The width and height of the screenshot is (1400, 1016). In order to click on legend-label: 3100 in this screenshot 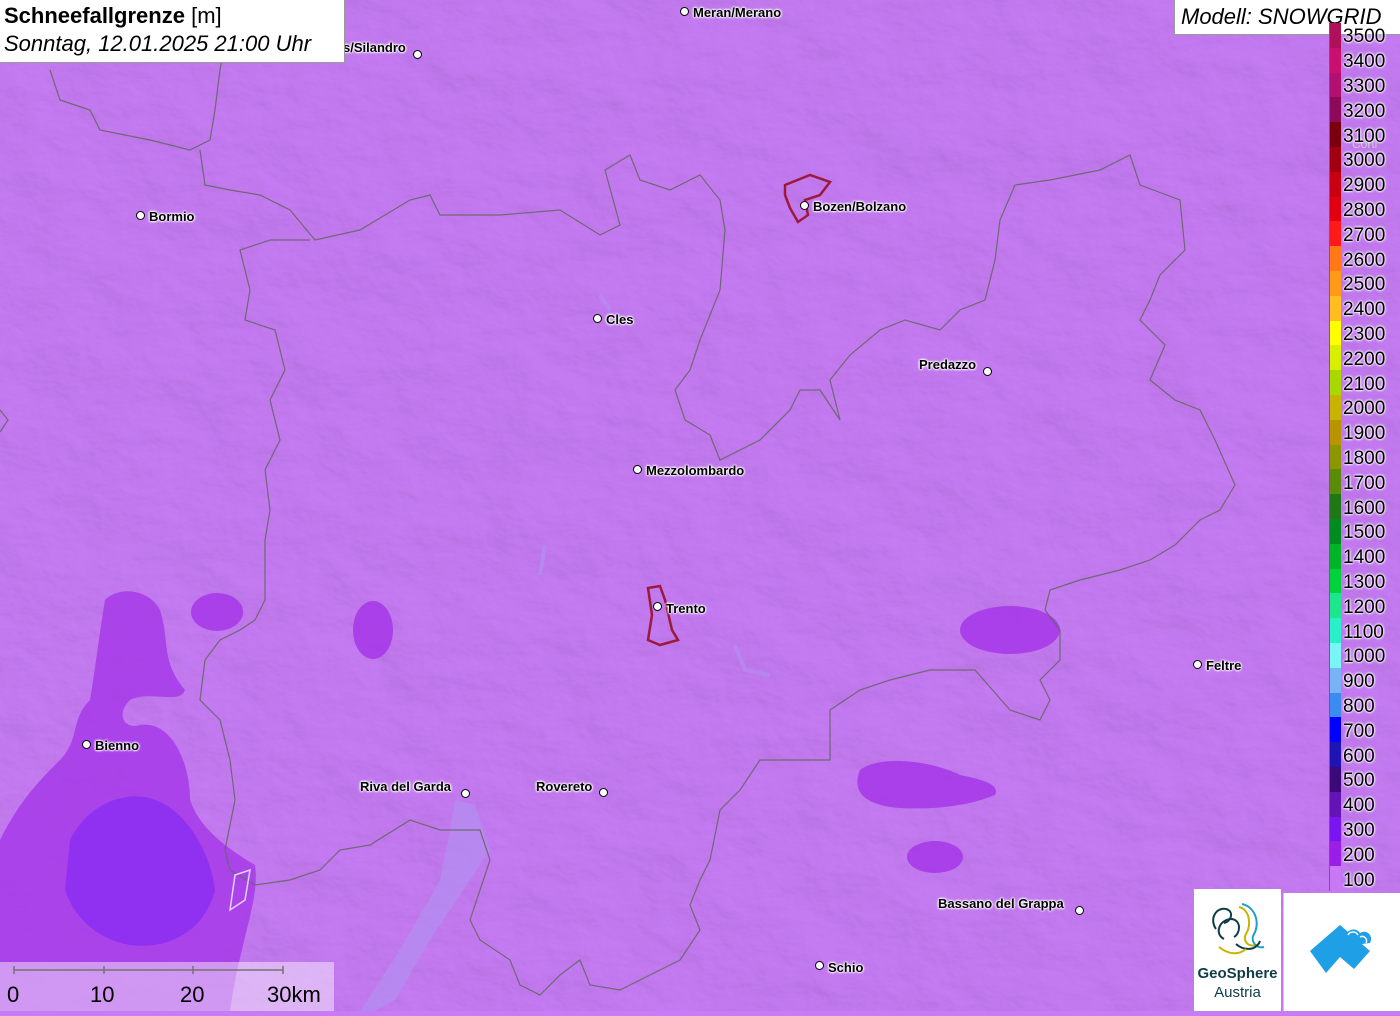, I will do `click(1364, 136)`.